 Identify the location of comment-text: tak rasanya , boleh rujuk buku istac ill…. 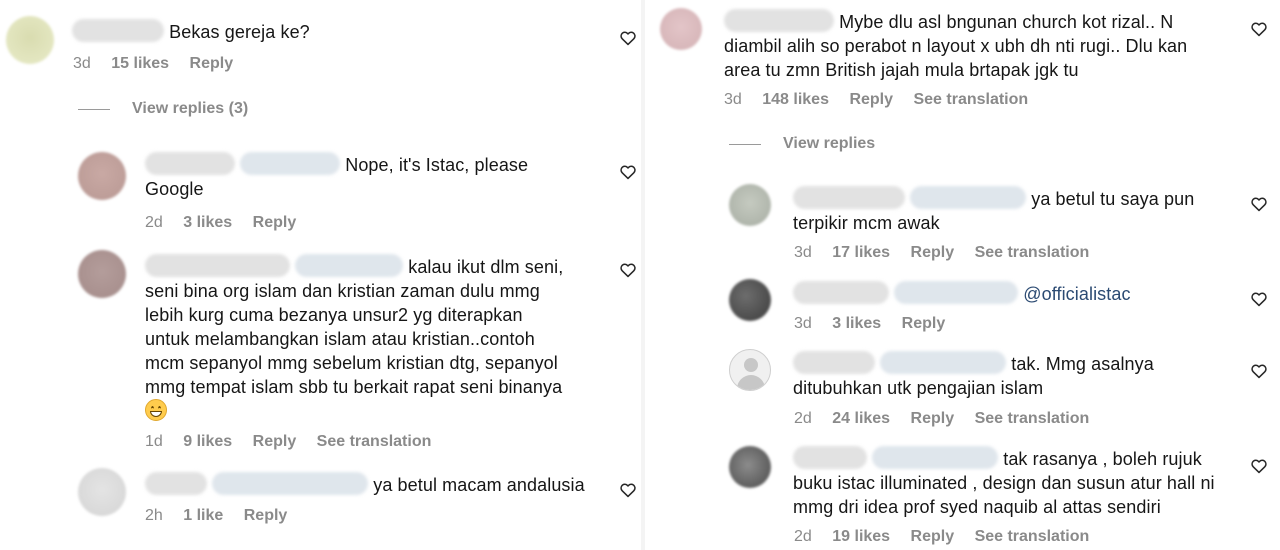
(1018, 482).